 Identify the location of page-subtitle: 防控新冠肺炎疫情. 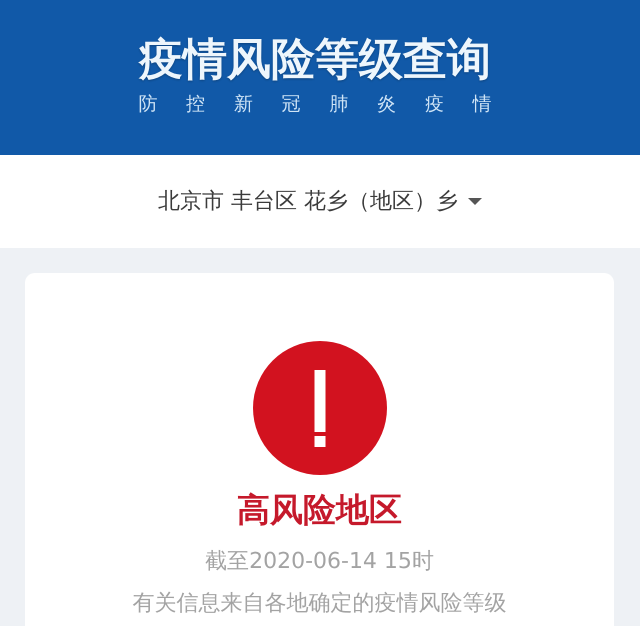
(315, 104).